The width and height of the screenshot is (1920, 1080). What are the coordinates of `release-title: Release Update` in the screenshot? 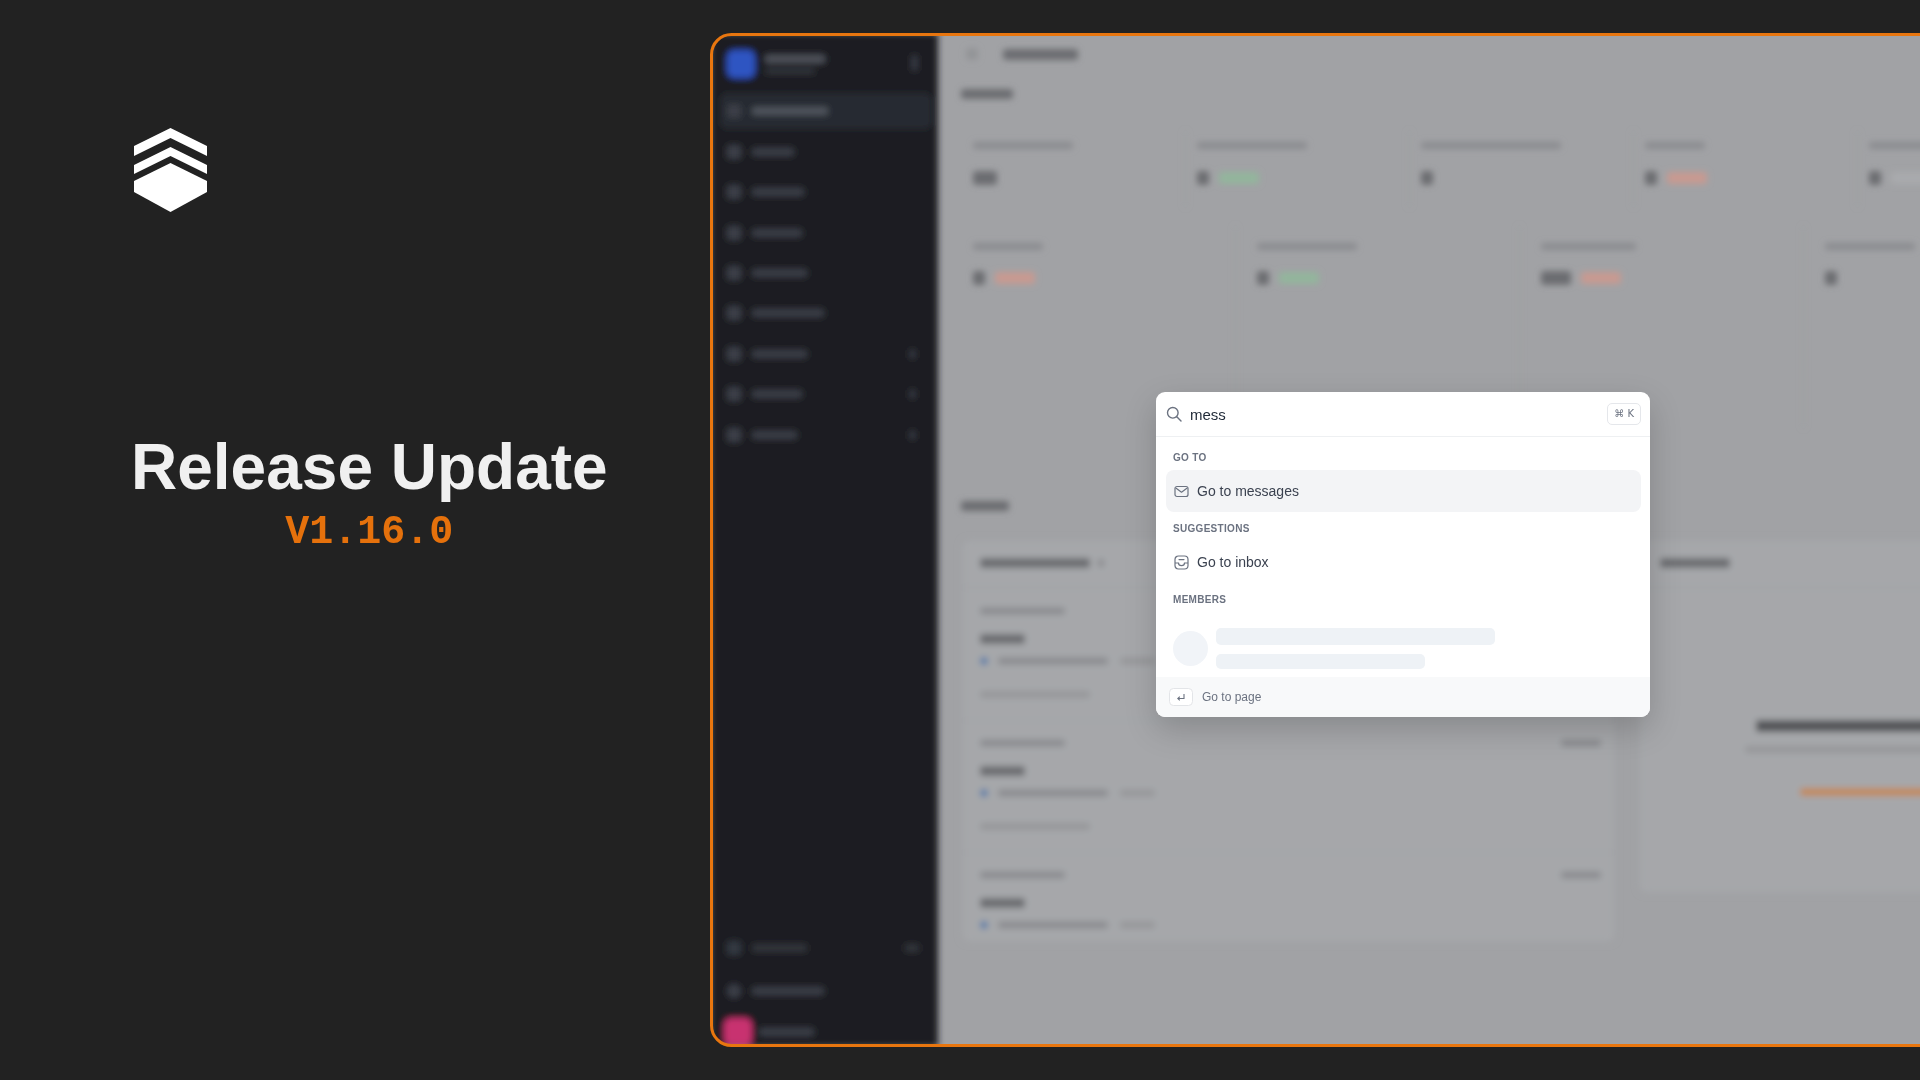 It's located at (369, 467).